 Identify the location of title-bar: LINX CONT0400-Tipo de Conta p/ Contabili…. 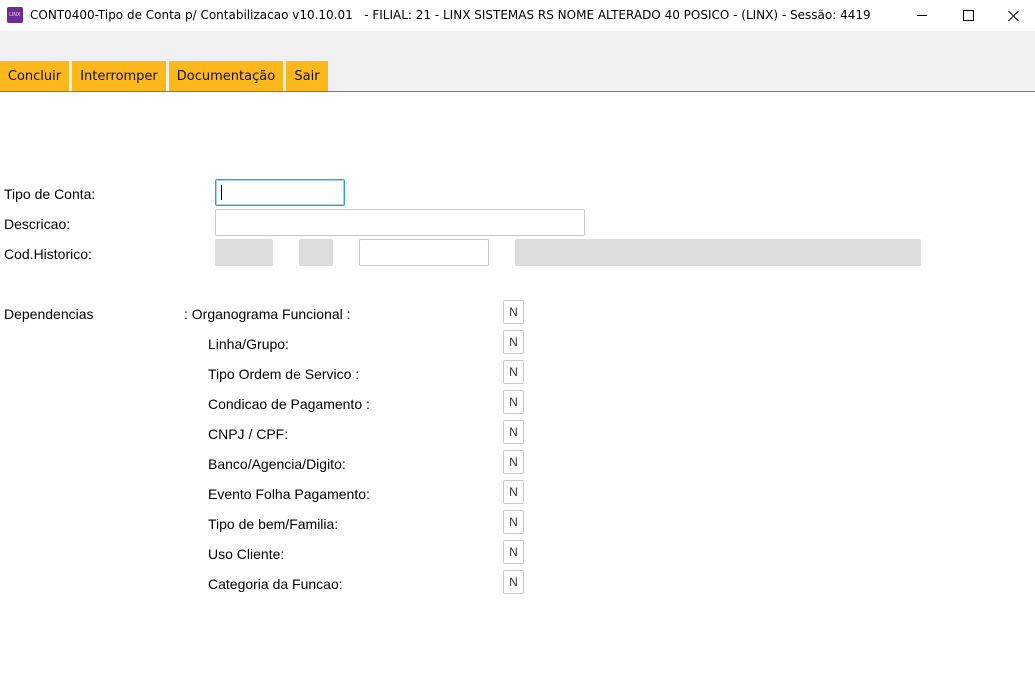
(517, 15).